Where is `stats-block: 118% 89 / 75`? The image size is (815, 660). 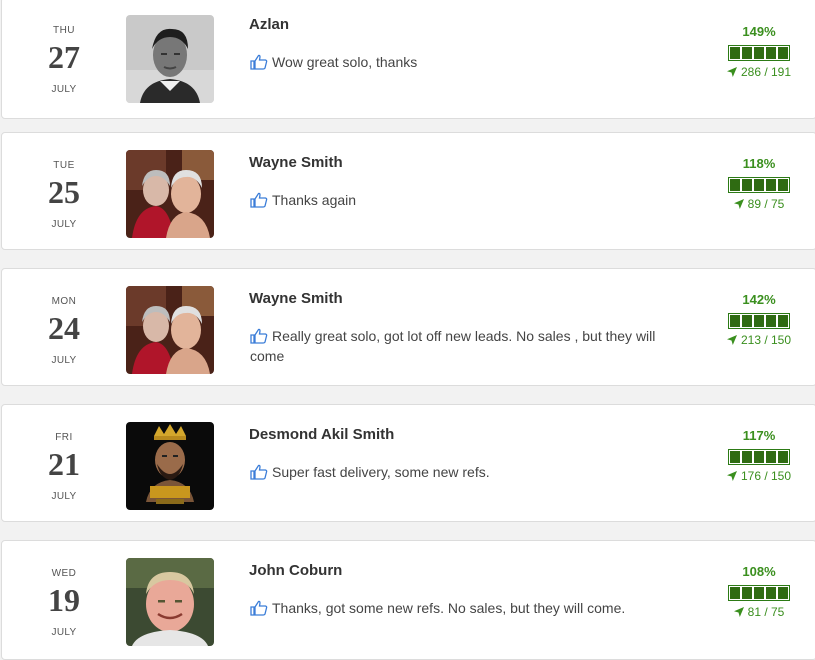
stats-block: 118% 89 / 75 is located at coordinates (759, 183).